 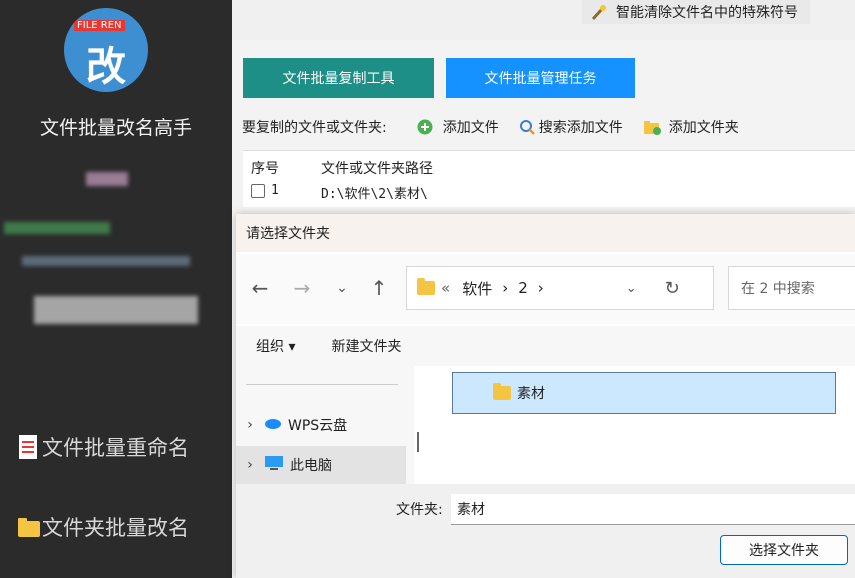 I want to click on new-folder-button: 新建文件夹, so click(x=366, y=346).